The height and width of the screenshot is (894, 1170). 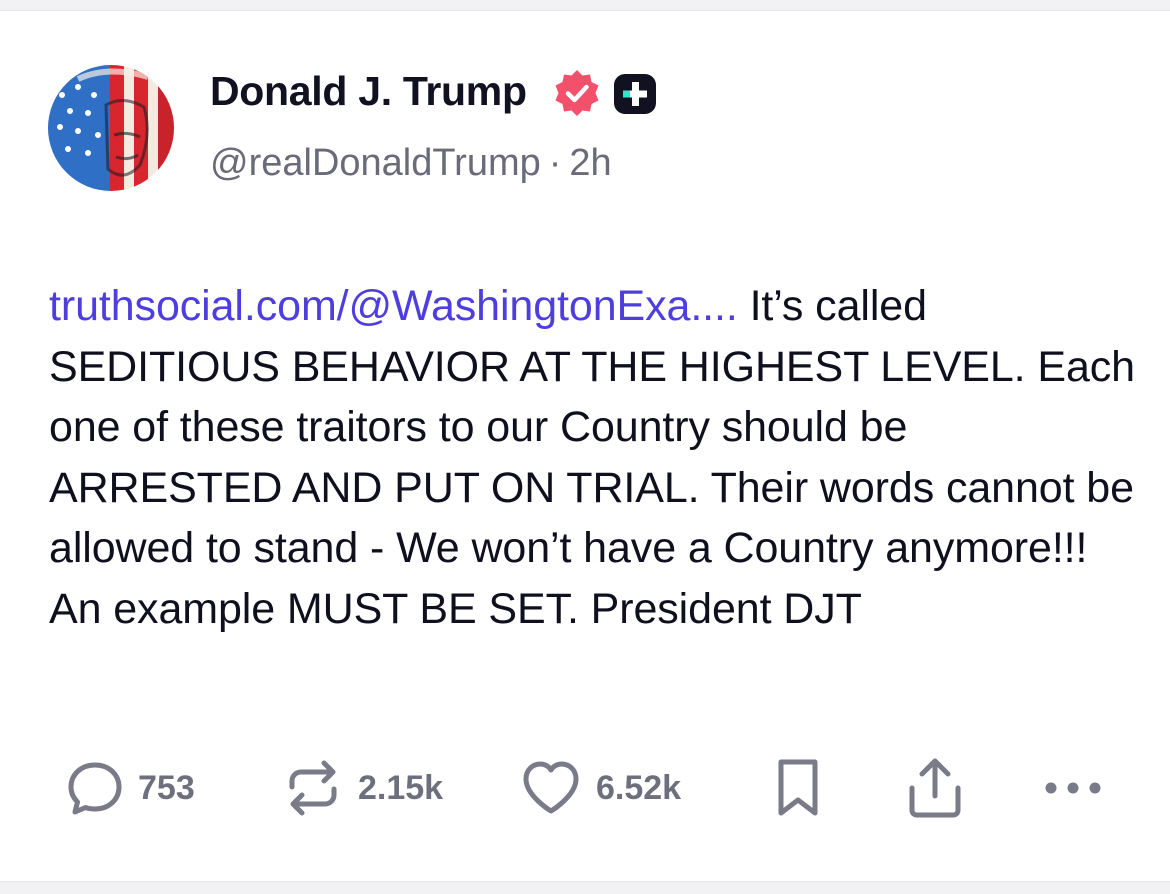 I want to click on share-icon, so click(x=935, y=788).